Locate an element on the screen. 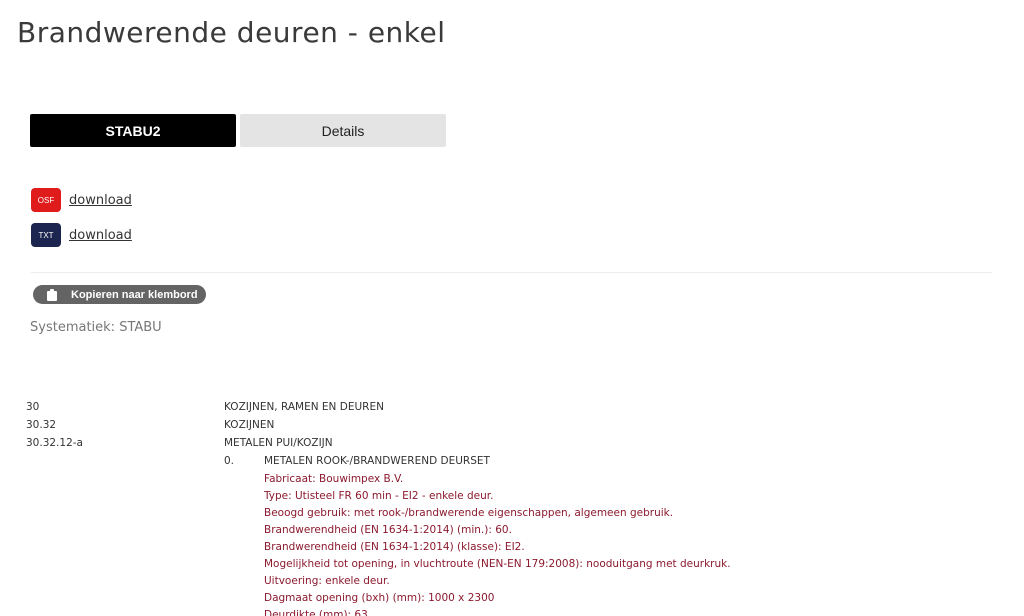  spec-row: 30.32.12-a METALEN PUI/KOZIJN is located at coordinates (378, 443).